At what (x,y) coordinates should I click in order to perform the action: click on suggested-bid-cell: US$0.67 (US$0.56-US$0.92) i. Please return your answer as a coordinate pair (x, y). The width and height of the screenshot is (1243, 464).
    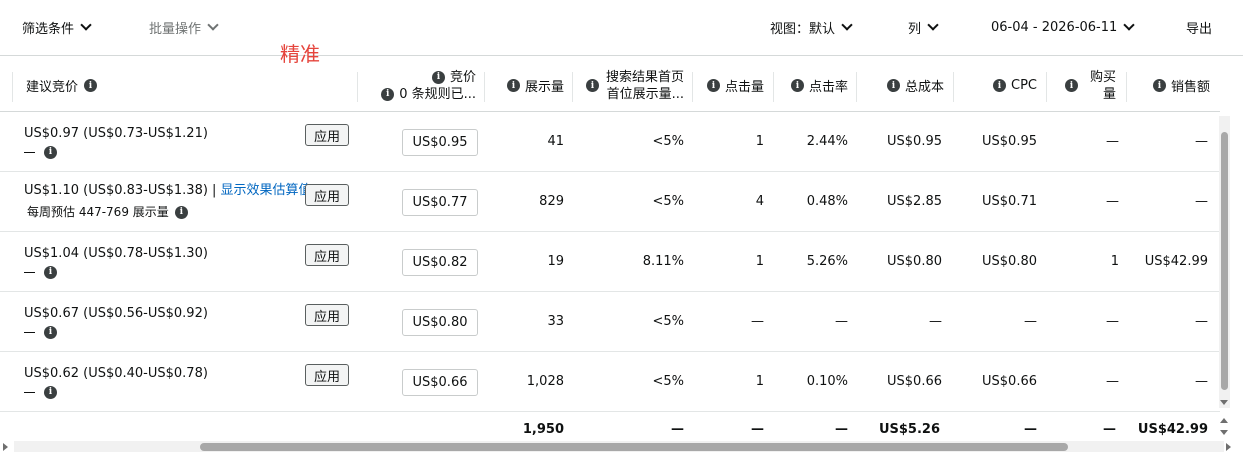
    Looking at the image, I should click on (116, 321).